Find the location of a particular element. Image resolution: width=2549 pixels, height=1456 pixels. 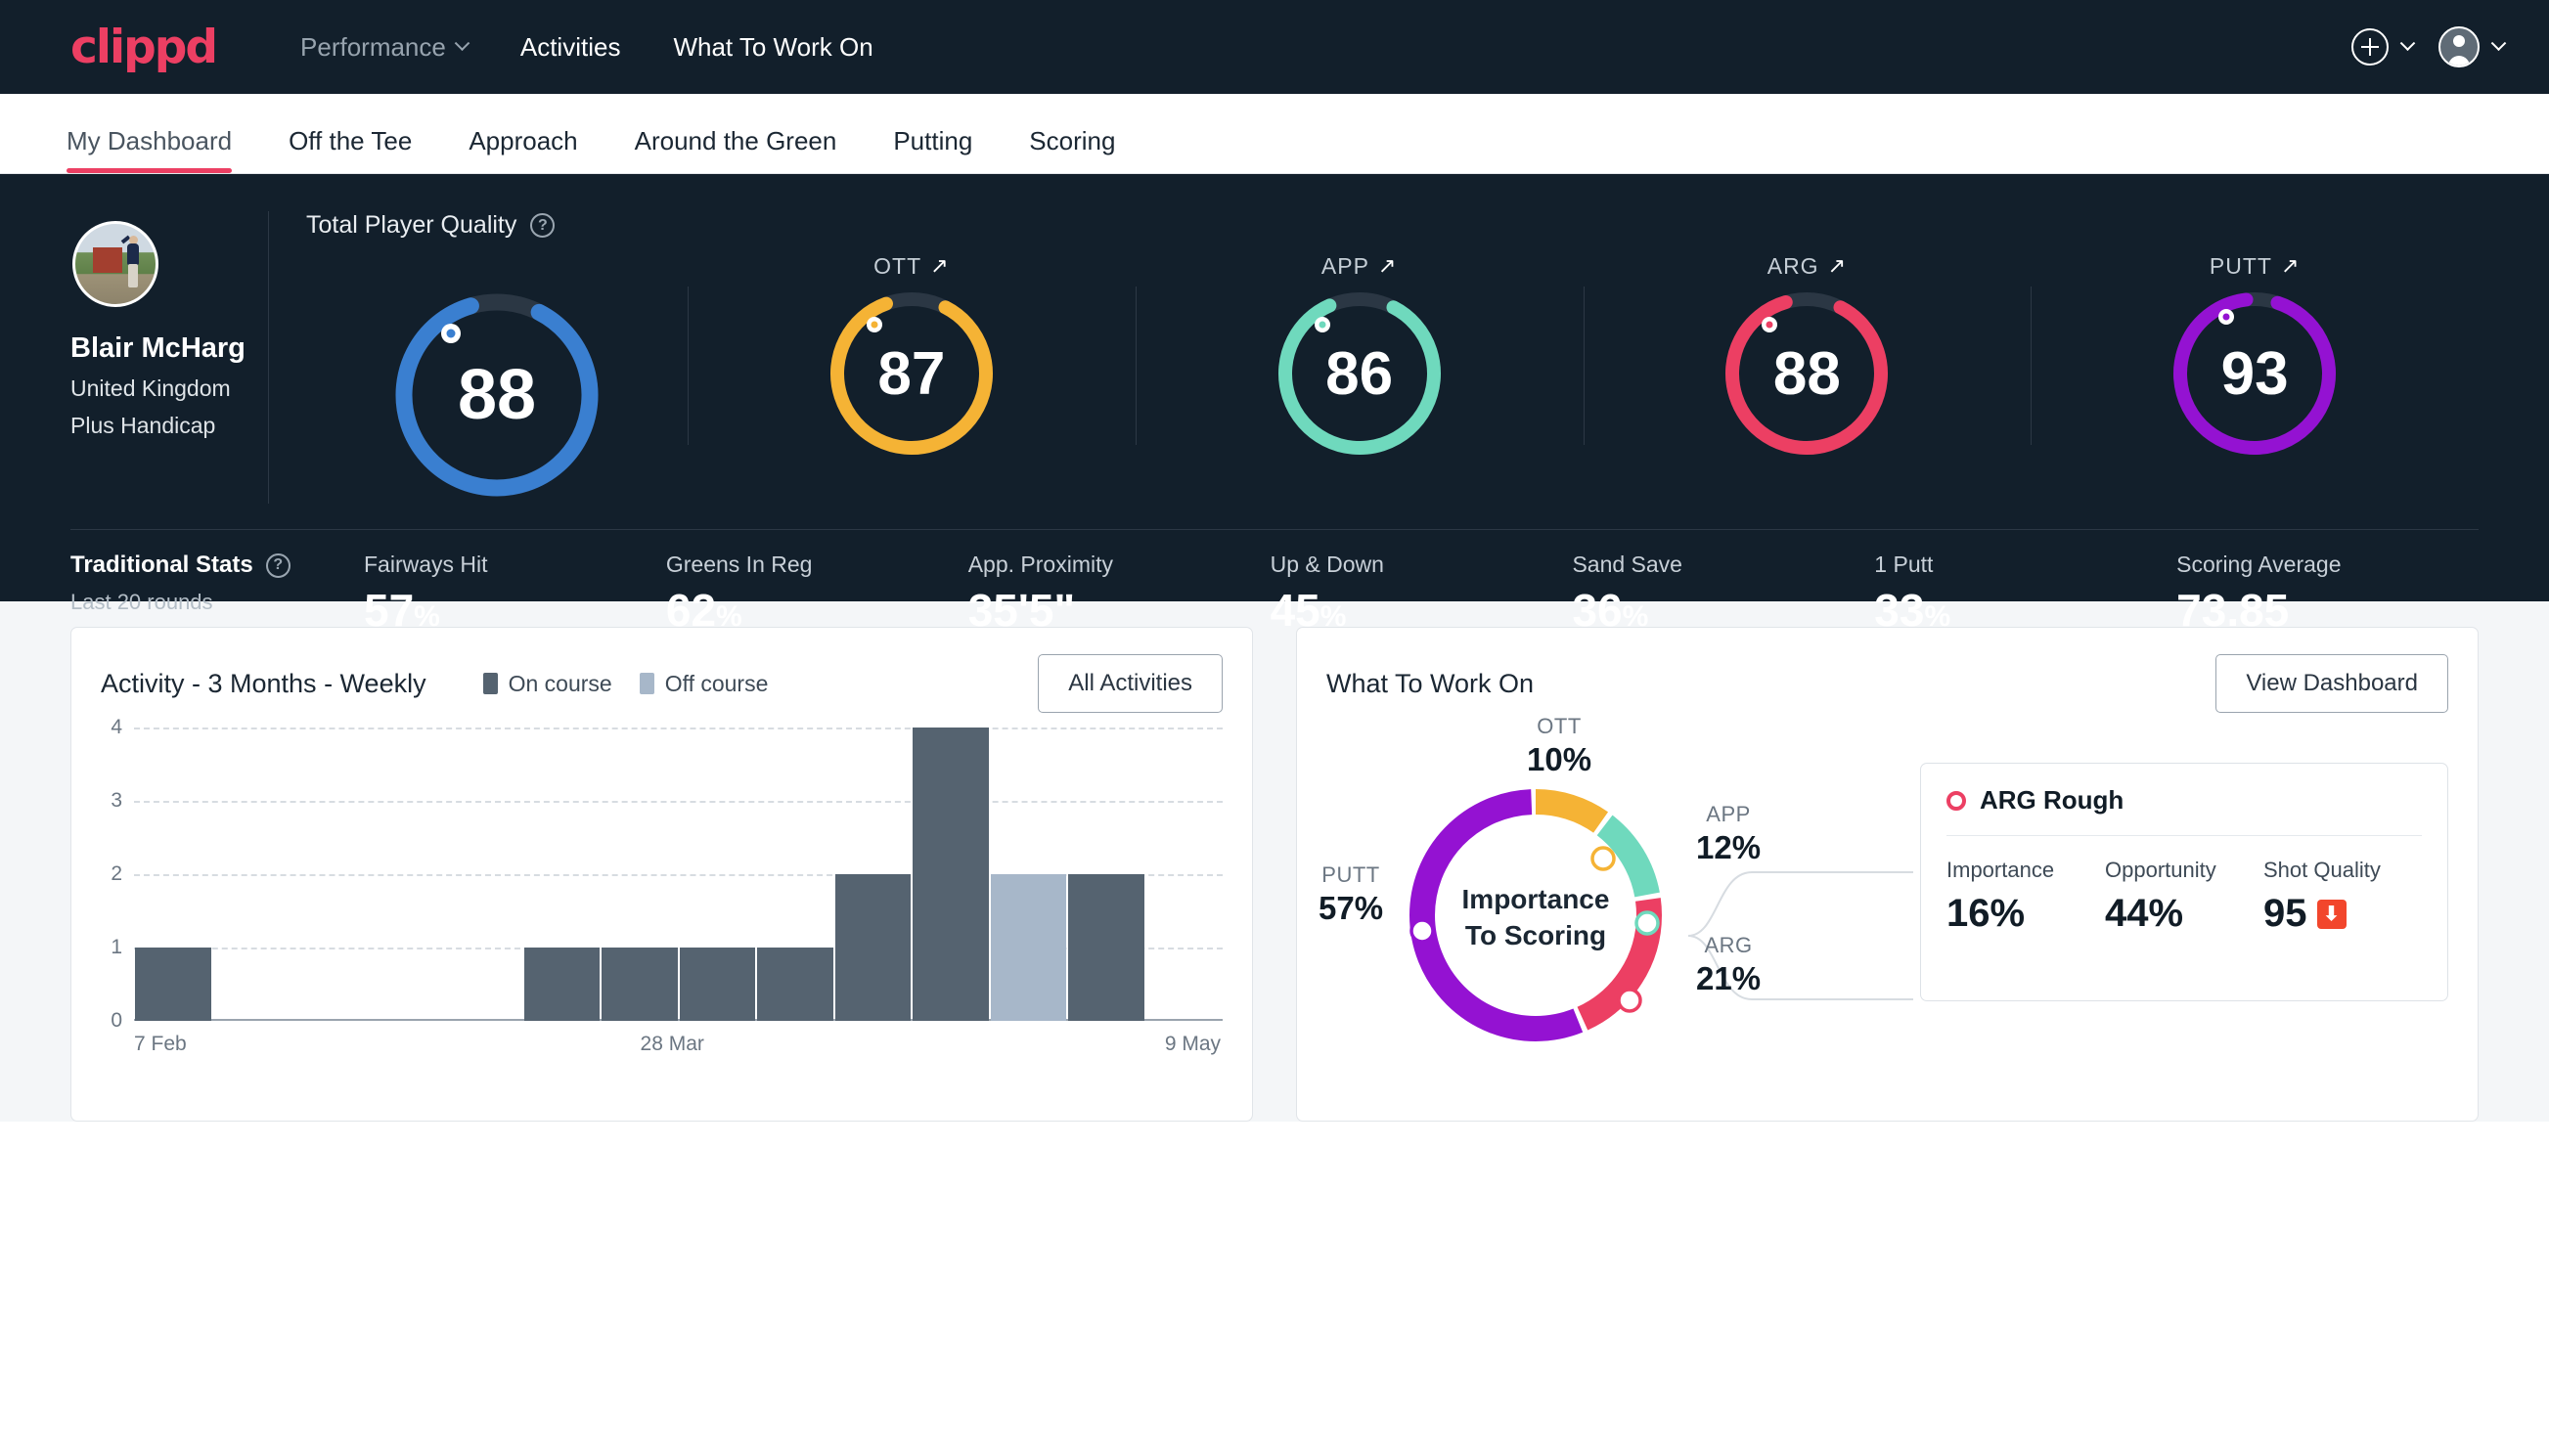

gauge-ott: OTT ↗ 87 is located at coordinates (912, 356).